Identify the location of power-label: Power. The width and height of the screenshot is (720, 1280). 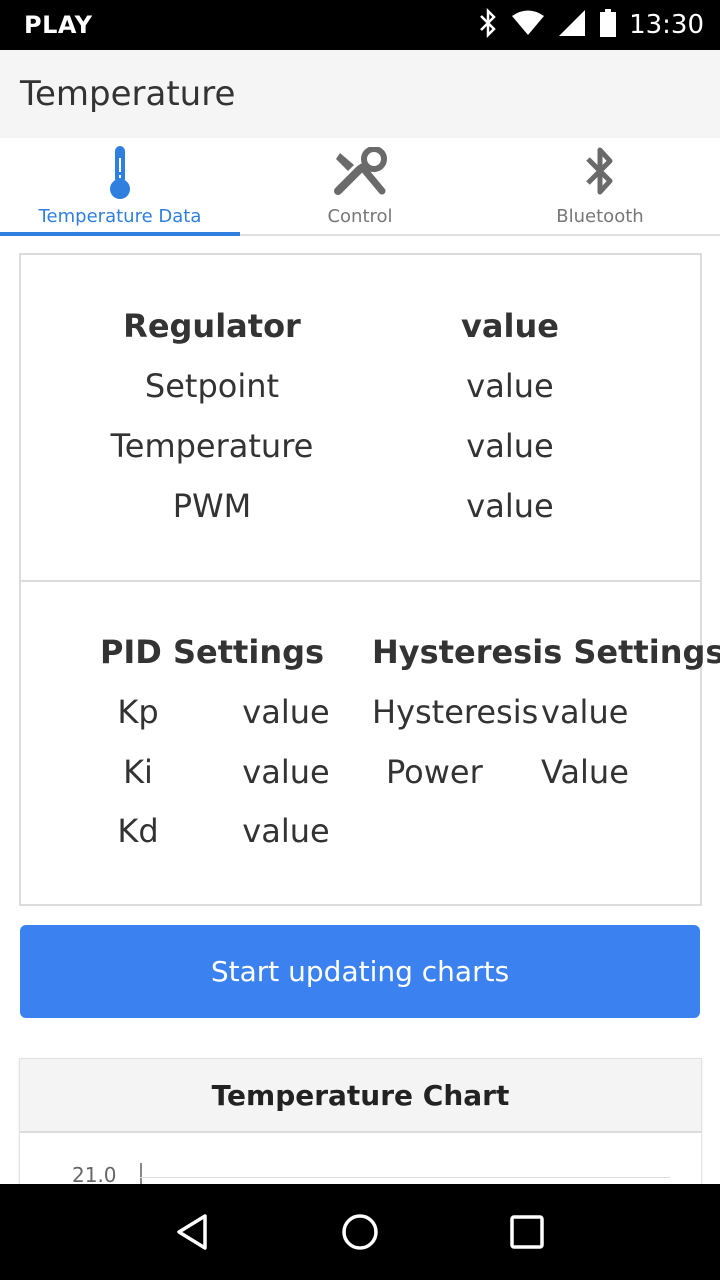
(434, 772).